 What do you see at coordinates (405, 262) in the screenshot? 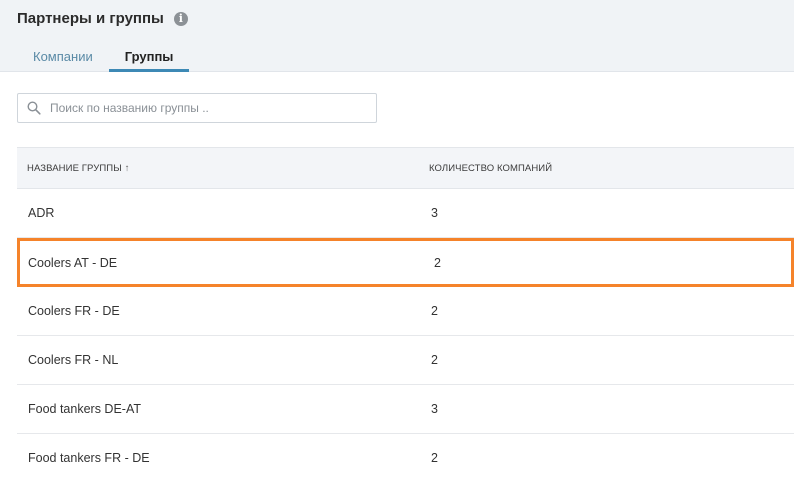
I see `table-row-highlighted: Coolers AT - DE 2` at bounding box center [405, 262].